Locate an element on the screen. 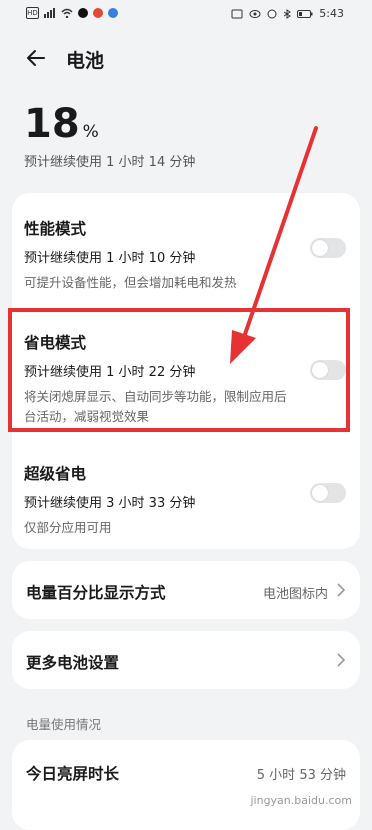 This screenshot has width=372, height=830. eye-icon is located at coordinates (255, 13).